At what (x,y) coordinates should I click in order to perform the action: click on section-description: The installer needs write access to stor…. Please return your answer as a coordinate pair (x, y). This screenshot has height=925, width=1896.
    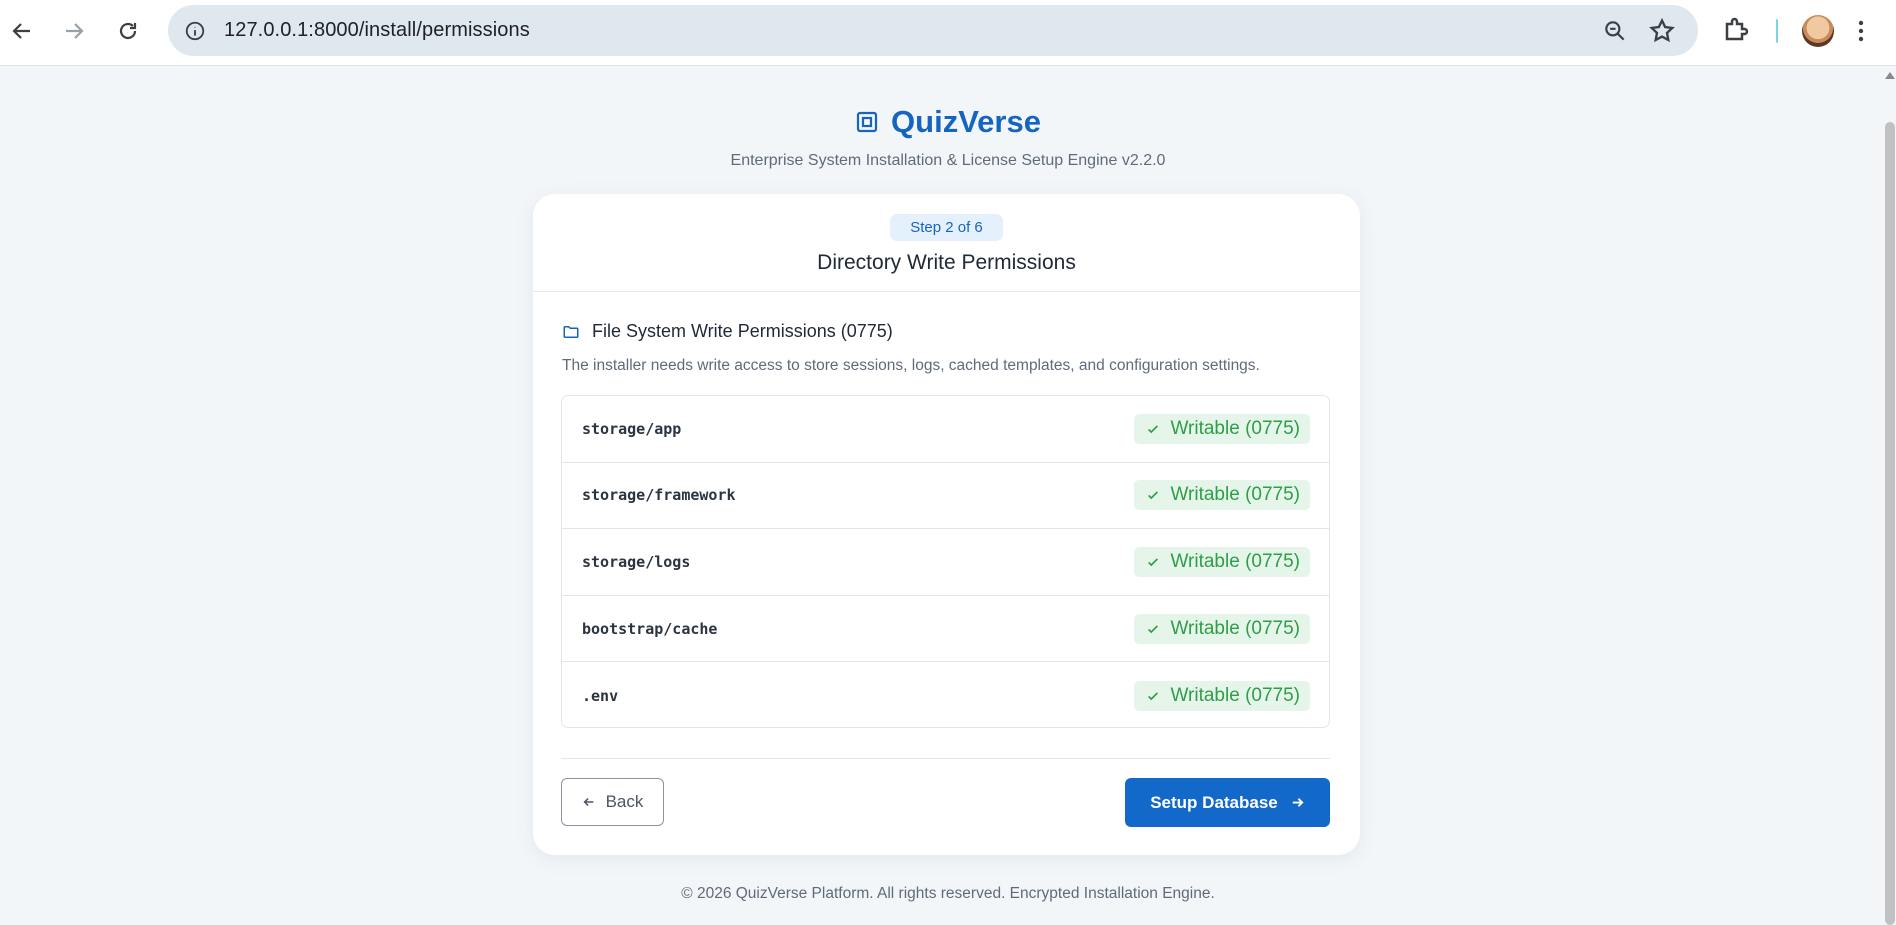
    Looking at the image, I should click on (911, 365).